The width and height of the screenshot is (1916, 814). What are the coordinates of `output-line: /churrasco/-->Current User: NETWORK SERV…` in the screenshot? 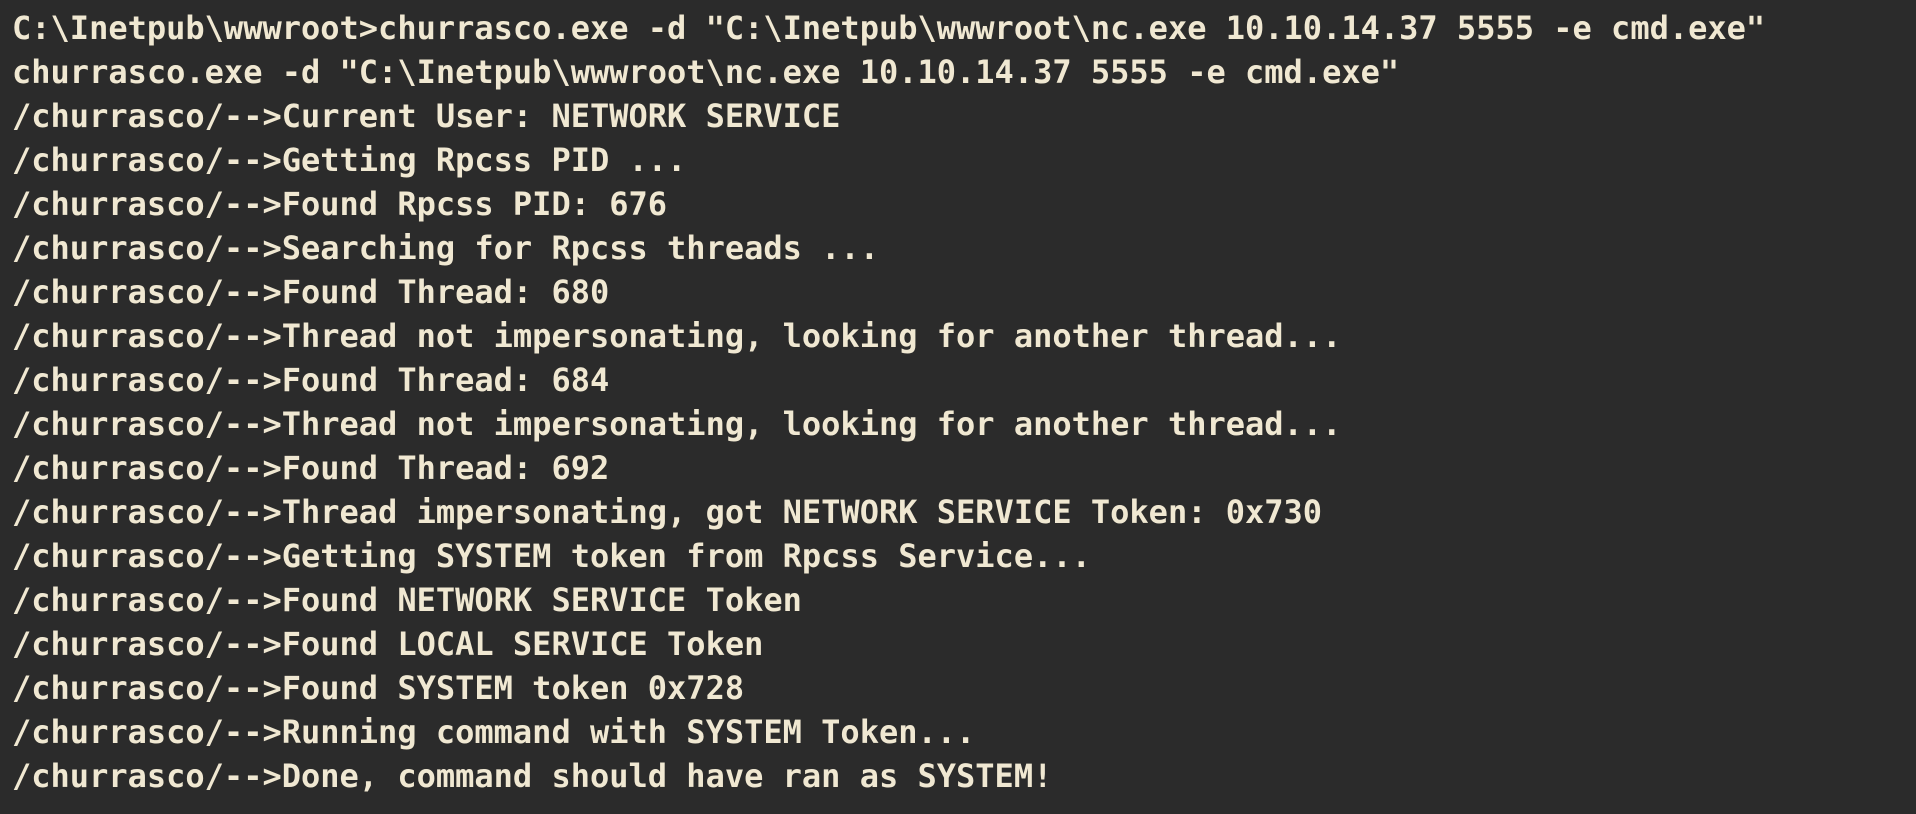 It's located at (426, 116).